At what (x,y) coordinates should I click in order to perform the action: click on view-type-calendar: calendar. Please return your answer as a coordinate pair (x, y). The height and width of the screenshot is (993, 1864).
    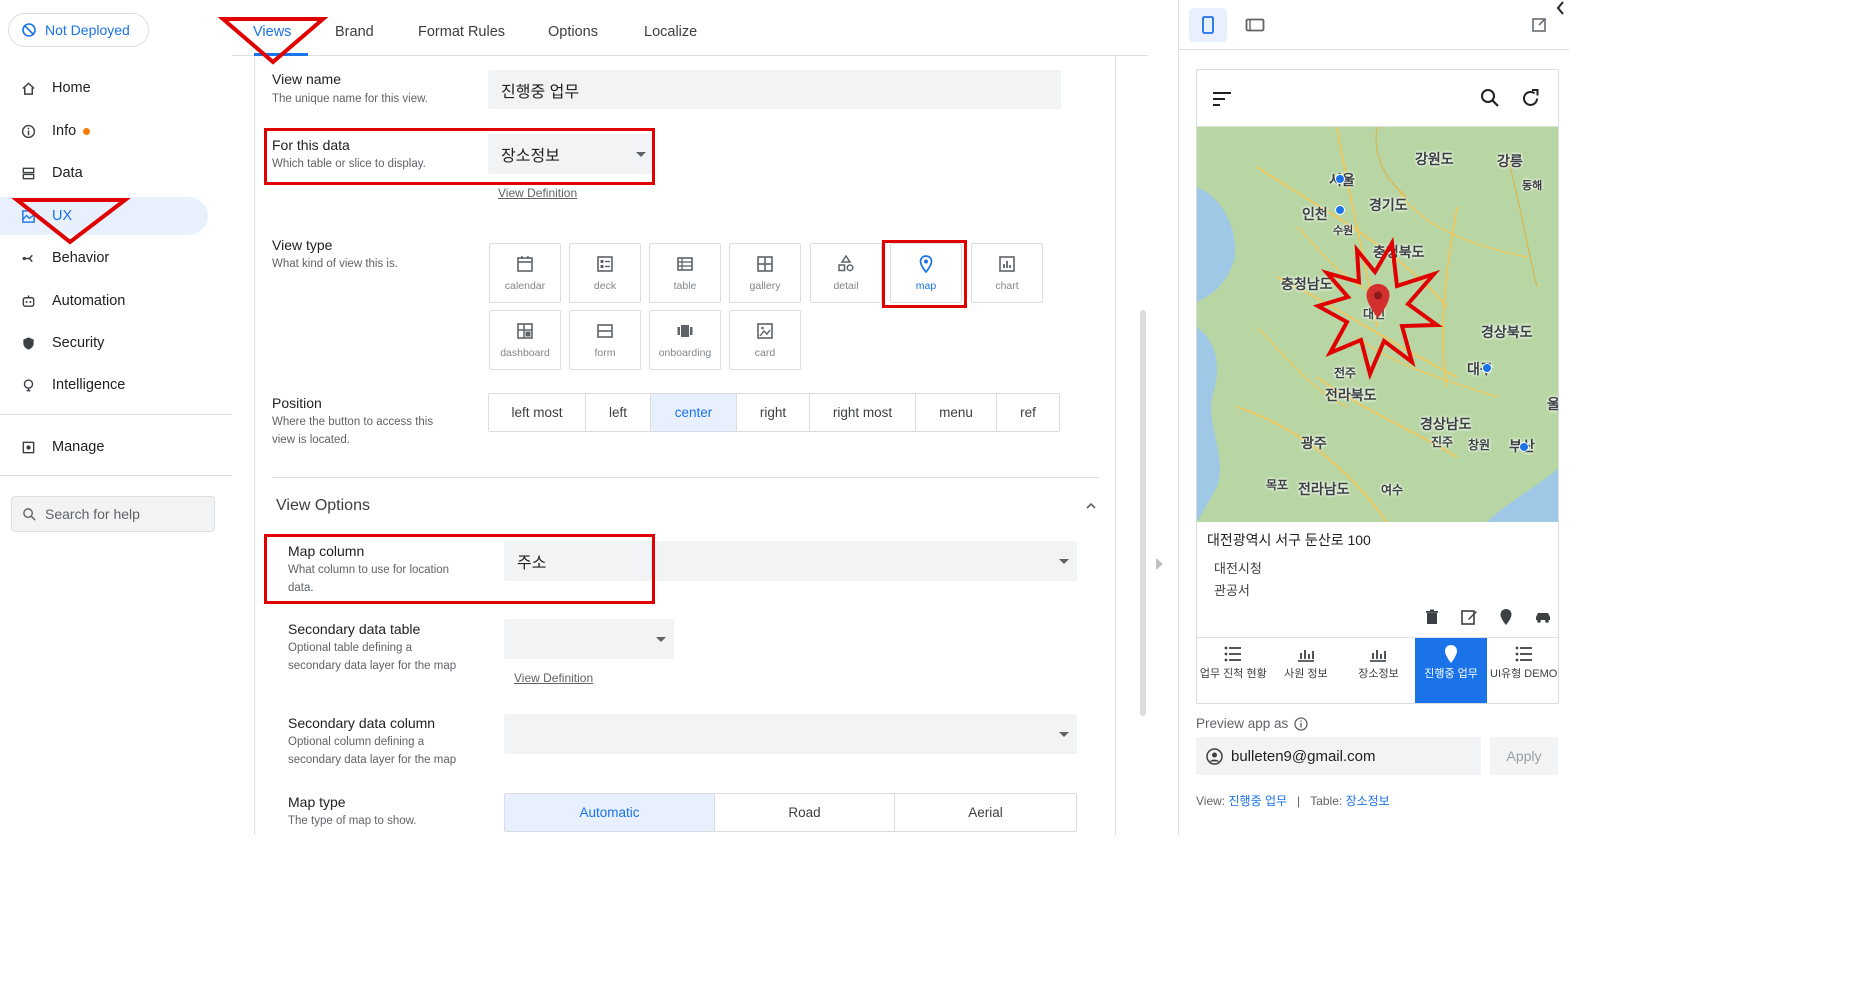
    Looking at the image, I should click on (525, 273).